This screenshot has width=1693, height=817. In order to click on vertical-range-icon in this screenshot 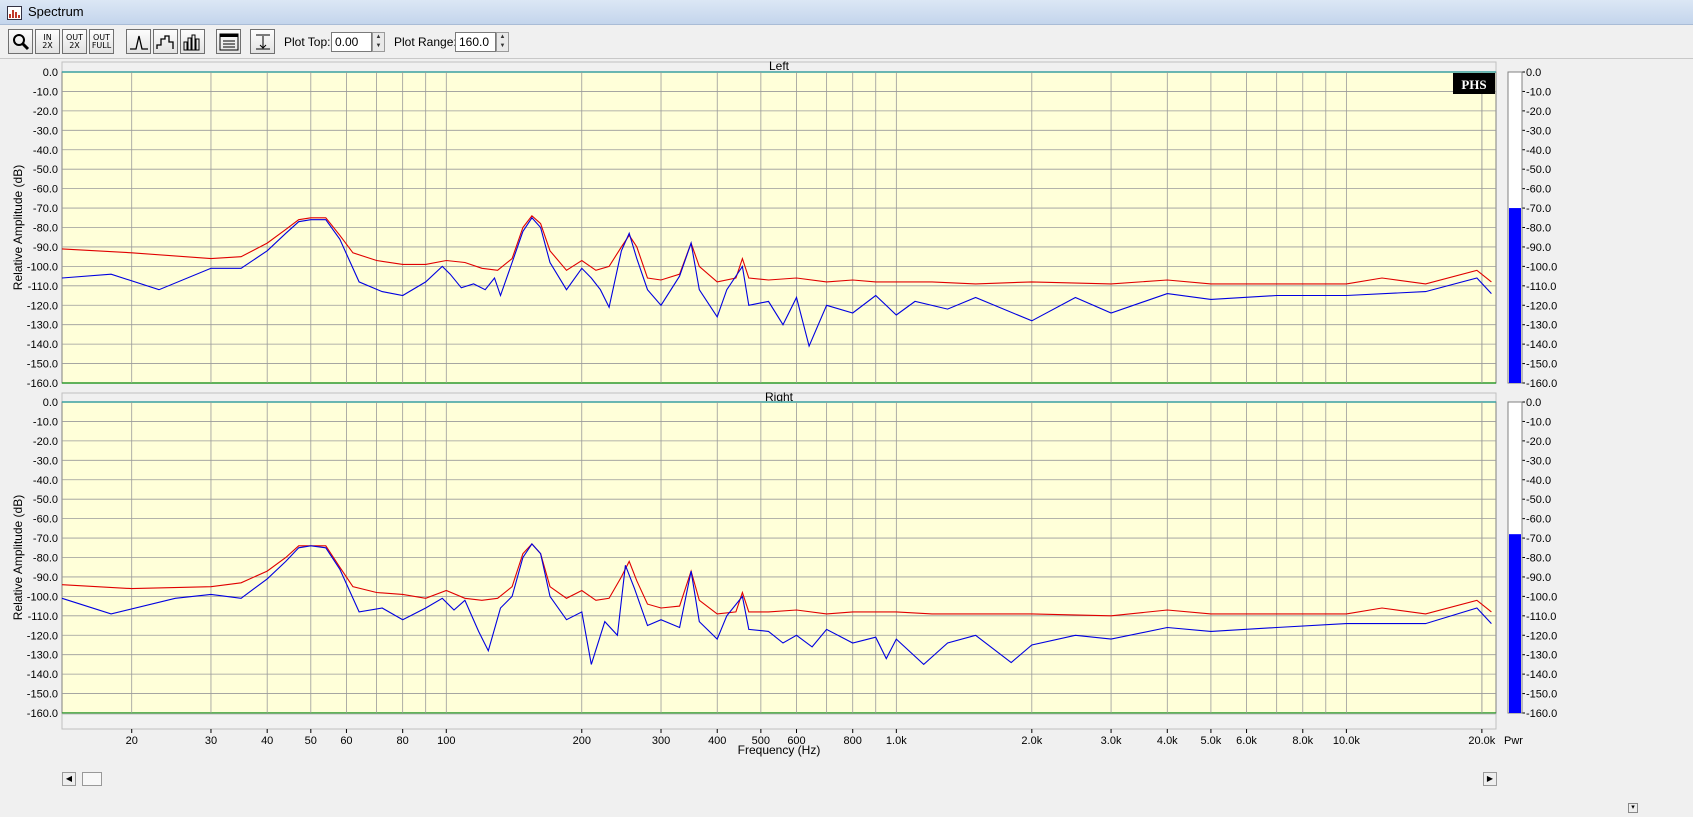, I will do `click(262, 41)`.